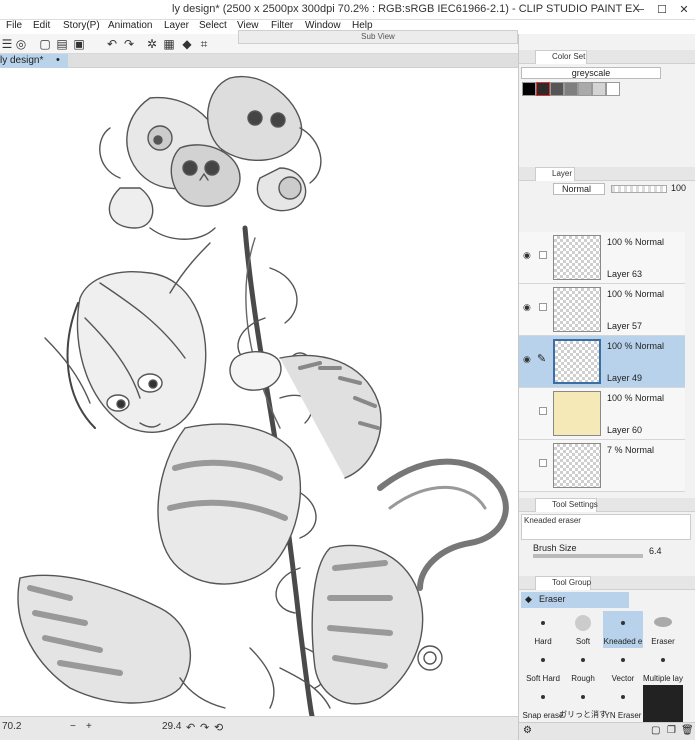 The width and height of the screenshot is (695, 740). Describe the element at coordinates (89, 726) in the screenshot. I see `zoom-in-button: +` at that location.